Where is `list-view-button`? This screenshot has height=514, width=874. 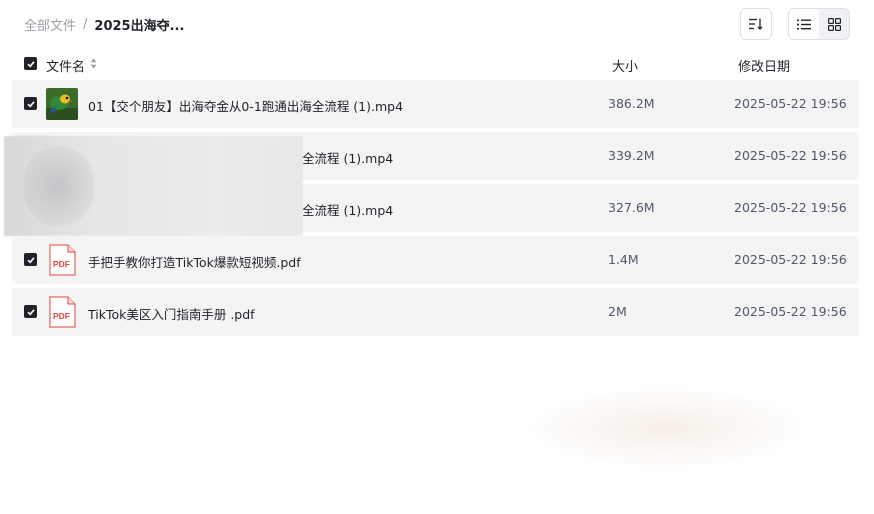 list-view-button is located at coordinates (804, 24).